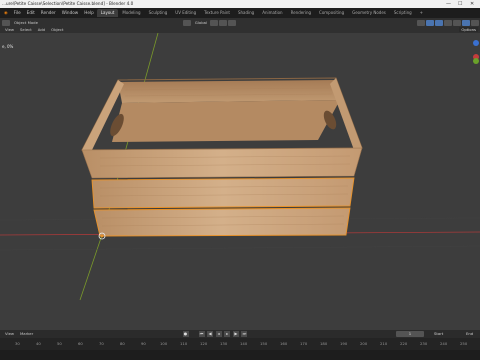  I want to click on snap-icon, so click(223, 22).